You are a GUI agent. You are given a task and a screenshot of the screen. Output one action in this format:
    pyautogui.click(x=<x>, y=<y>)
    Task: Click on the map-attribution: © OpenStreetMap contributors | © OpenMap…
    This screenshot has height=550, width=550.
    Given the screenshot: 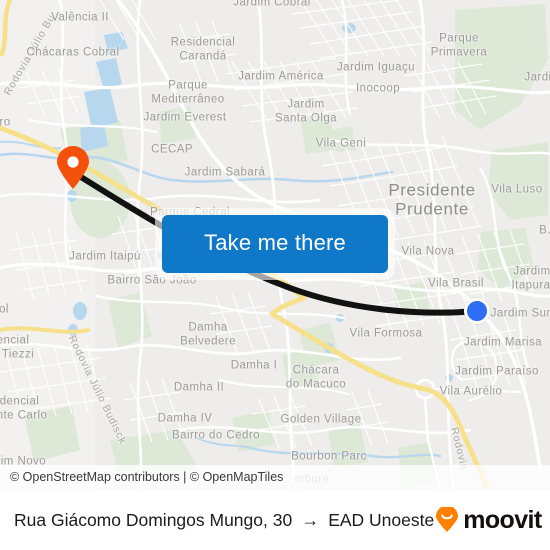 What is the action you would take?
    pyautogui.click(x=275, y=477)
    